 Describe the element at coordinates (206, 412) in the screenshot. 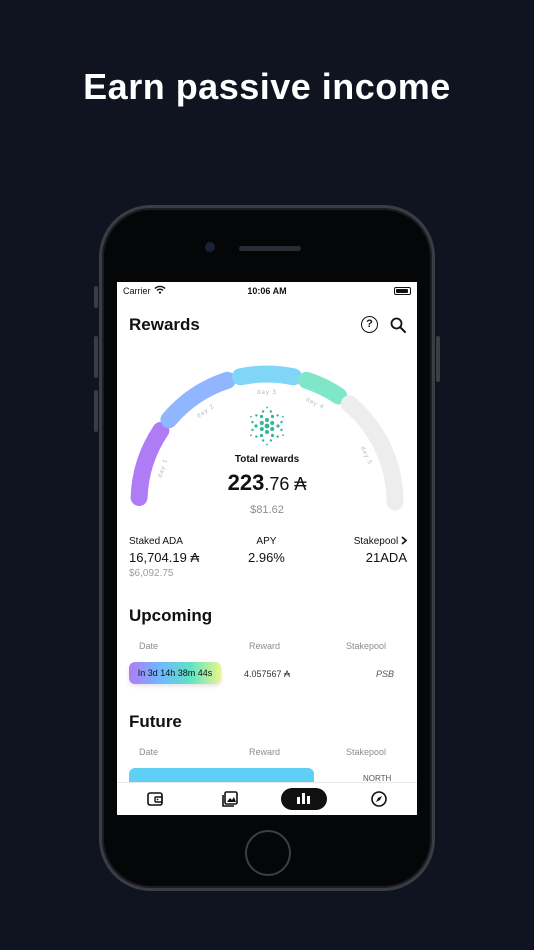

I see `gauge-label-day-2: day 2` at that location.